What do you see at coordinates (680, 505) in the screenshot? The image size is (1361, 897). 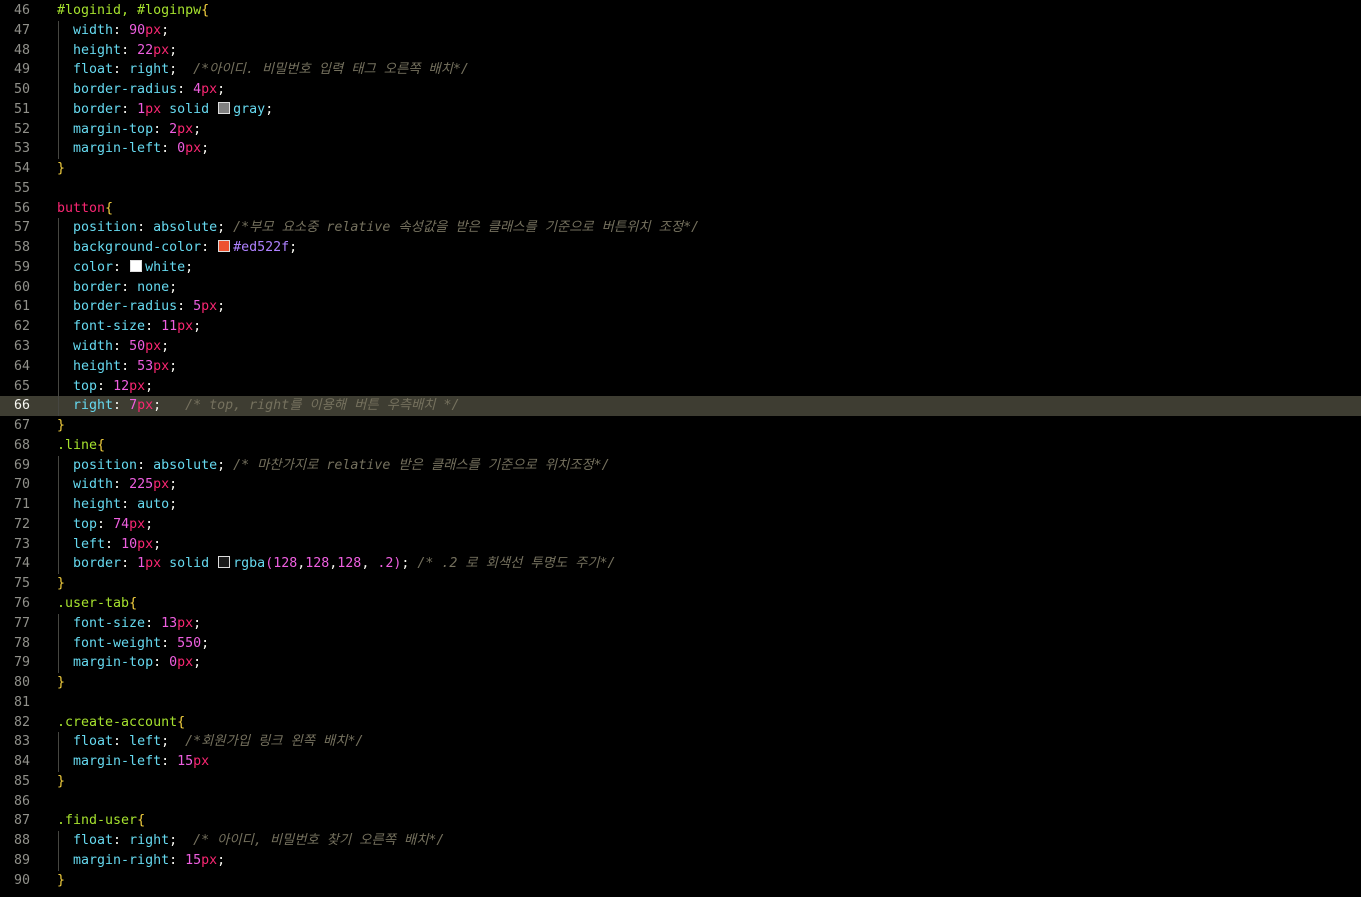 I see `code-line: 71 height: auto;` at bounding box center [680, 505].